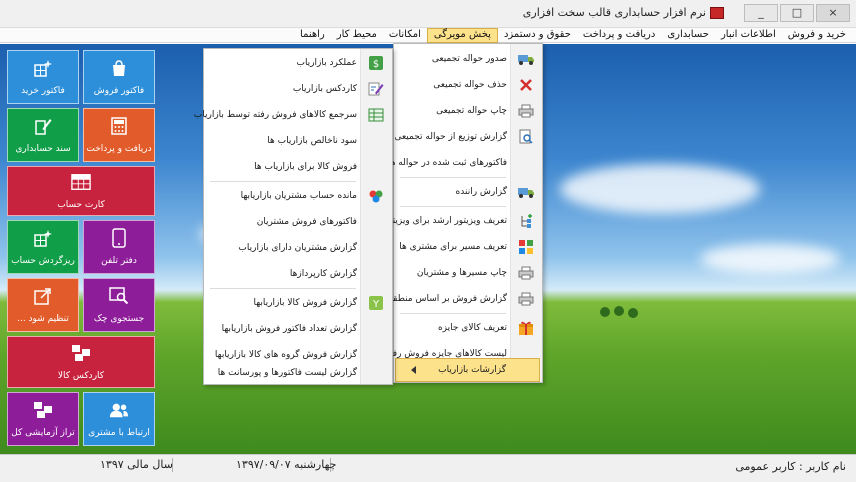 The width and height of the screenshot is (856, 482). I want to click on gift-icon, so click(526, 328).